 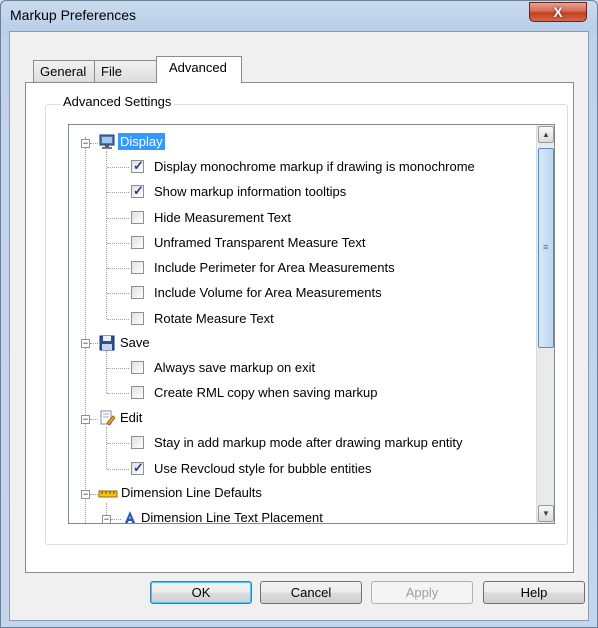 I want to click on create-rml-copy-label: Create RML copy when saving markup, so click(x=266, y=392).